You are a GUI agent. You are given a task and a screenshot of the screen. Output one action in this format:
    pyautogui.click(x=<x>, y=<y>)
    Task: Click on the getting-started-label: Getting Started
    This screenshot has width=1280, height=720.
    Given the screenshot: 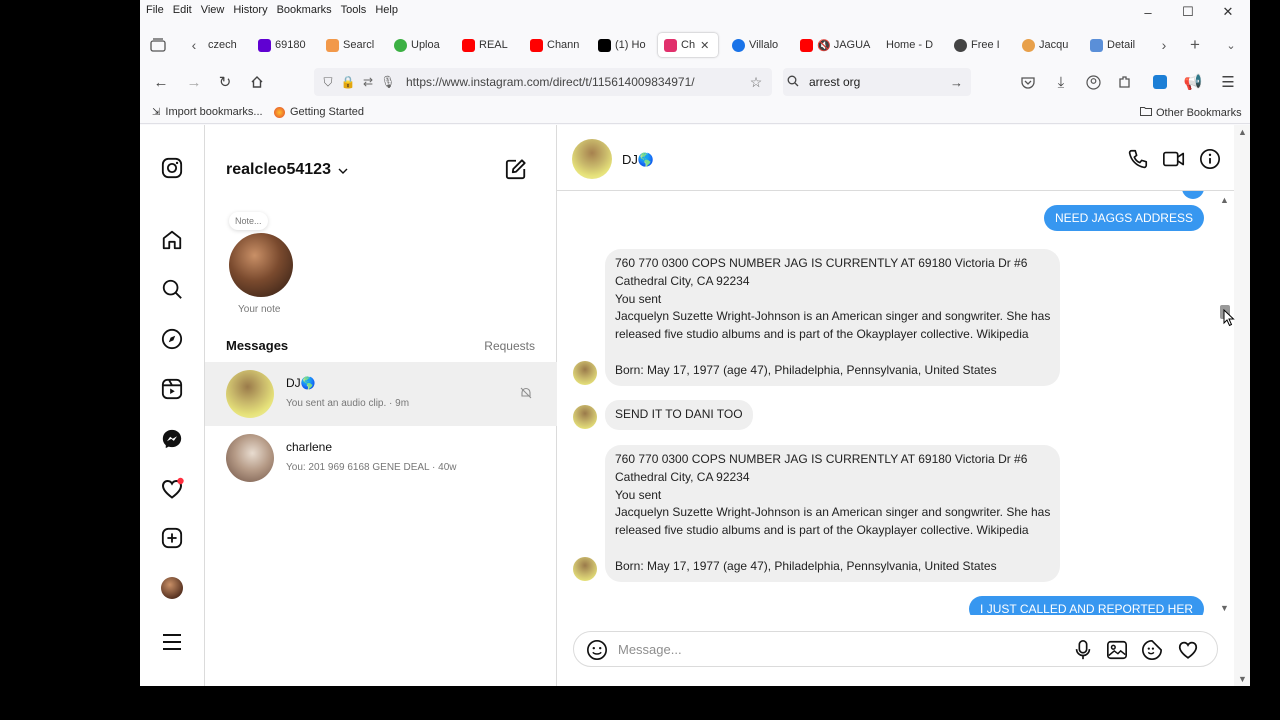 What is the action you would take?
    pyautogui.click(x=327, y=112)
    